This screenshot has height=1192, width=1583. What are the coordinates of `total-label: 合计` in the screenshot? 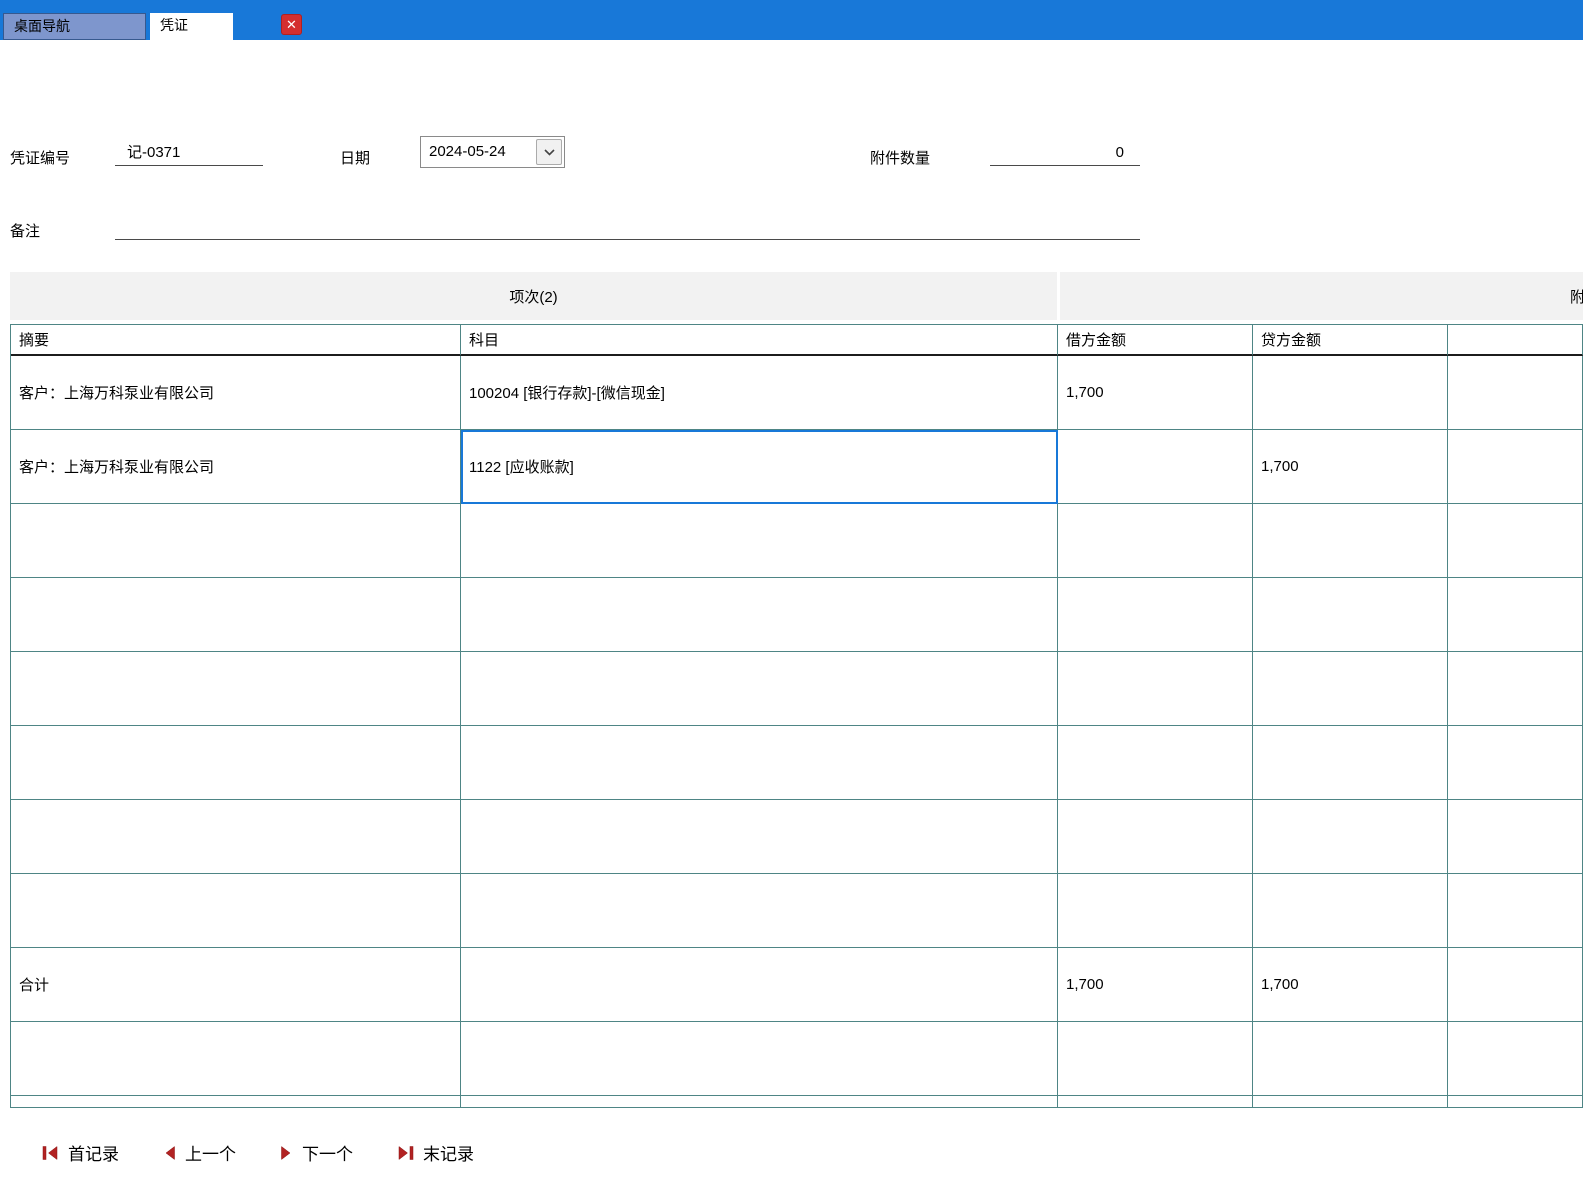 It's located at (236, 985).